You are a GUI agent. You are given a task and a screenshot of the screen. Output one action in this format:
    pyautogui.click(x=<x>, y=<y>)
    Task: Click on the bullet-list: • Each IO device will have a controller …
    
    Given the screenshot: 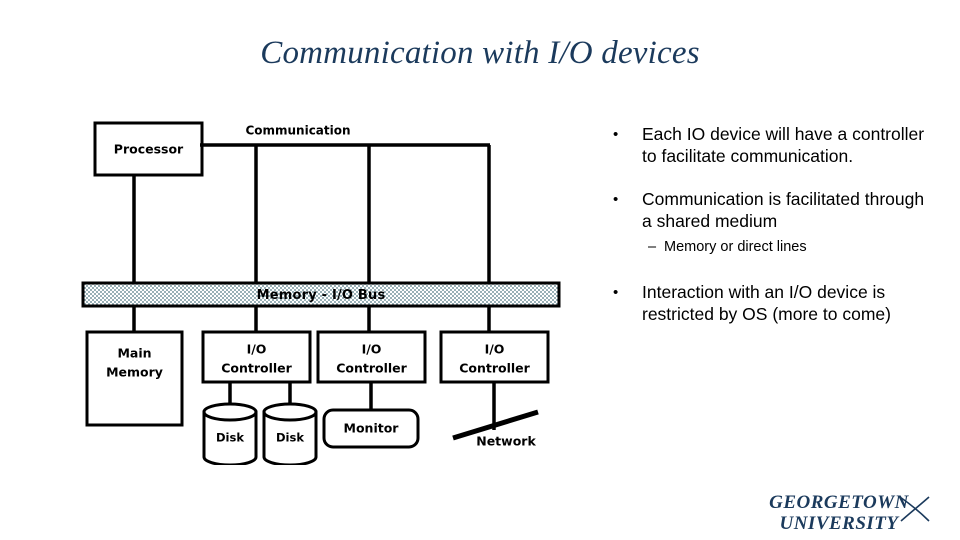 What is the action you would take?
    pyautogui.click(x=773, y=235)
    